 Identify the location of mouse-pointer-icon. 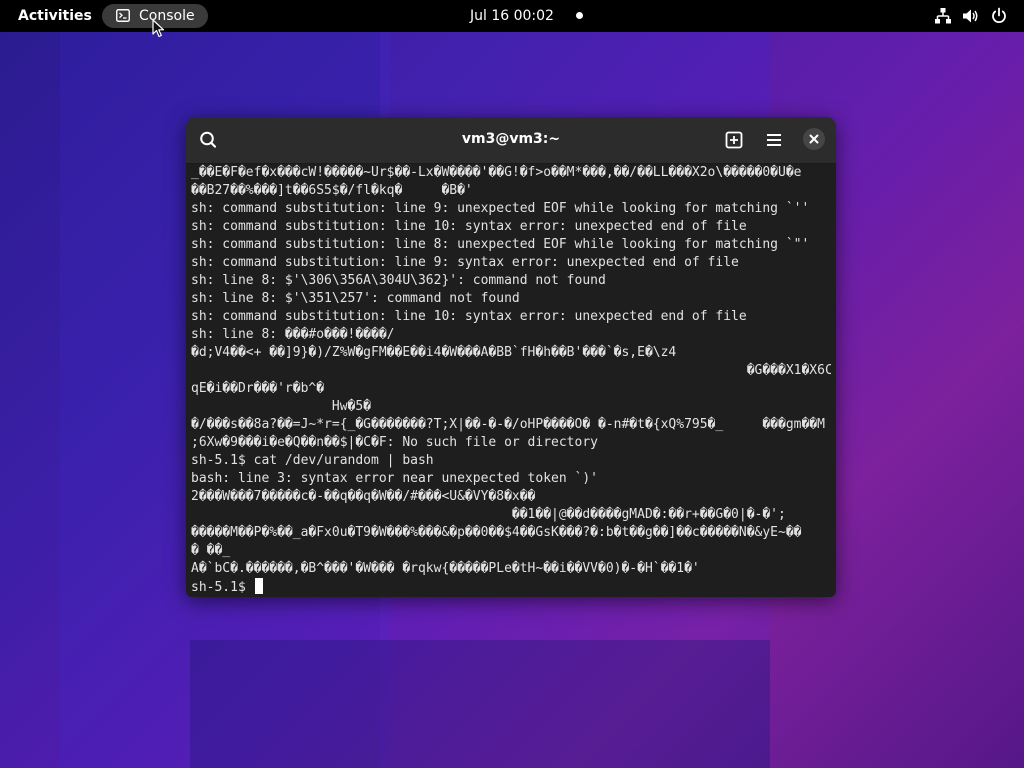
(158, 30).